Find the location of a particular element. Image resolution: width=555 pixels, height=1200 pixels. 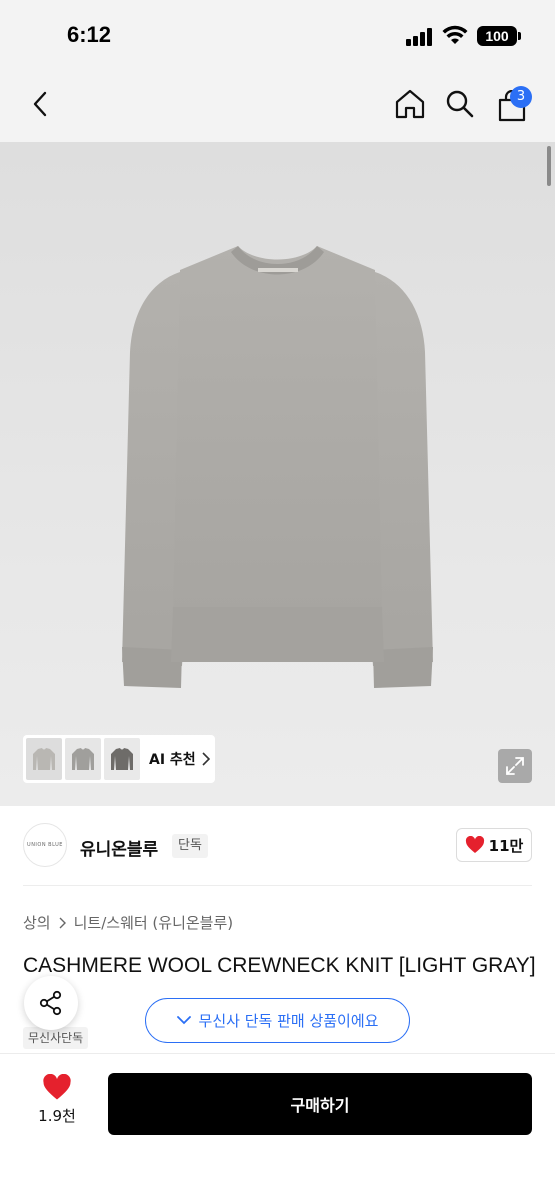

product-title: CASHMERE WOOL CREWNECK KNIT [LIGHT GRAY] is located at coordinates (279, 965).